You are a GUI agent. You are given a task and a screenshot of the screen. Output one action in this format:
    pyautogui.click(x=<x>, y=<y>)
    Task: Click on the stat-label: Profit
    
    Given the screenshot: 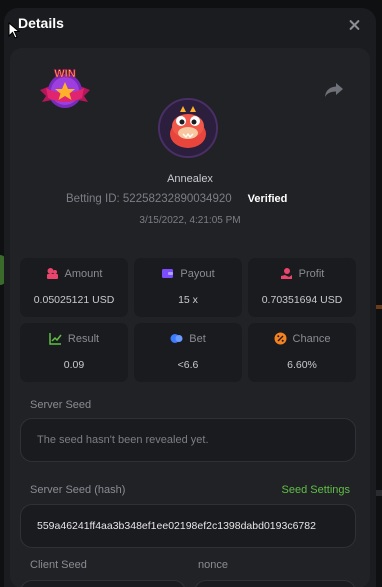 What is the action you would take?
    pyautogui.click(x=311, y=273)
    